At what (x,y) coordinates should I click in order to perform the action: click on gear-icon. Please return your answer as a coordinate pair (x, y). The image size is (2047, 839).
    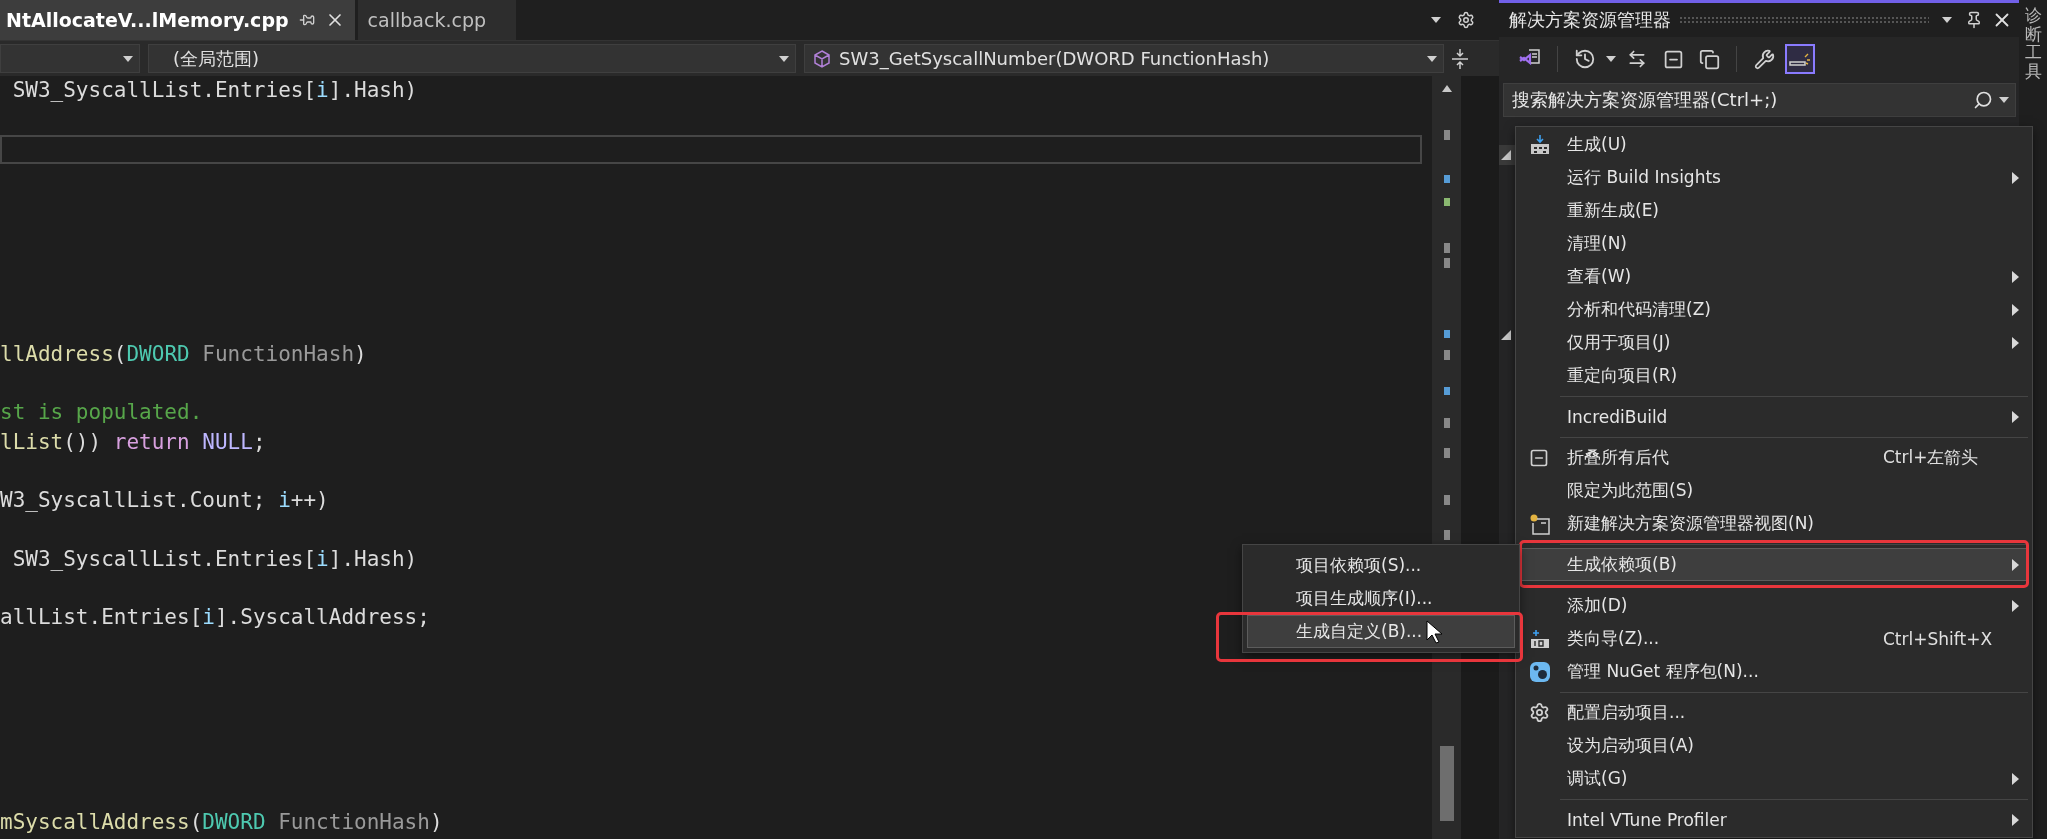
    Looking at the image, I should click on (1539, 712).